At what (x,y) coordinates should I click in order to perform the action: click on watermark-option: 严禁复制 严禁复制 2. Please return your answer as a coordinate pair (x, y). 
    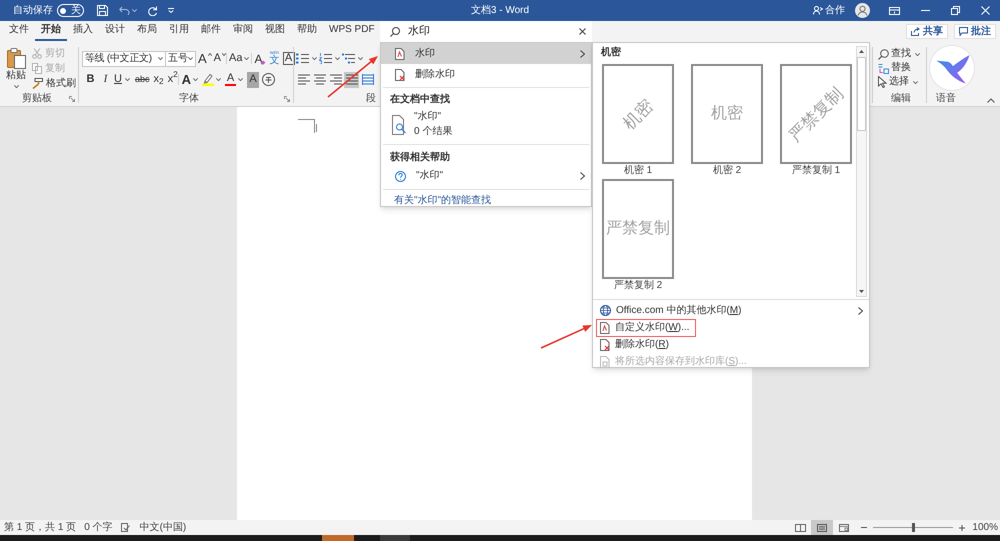
    Looking at the image, I should click on (638, 235).